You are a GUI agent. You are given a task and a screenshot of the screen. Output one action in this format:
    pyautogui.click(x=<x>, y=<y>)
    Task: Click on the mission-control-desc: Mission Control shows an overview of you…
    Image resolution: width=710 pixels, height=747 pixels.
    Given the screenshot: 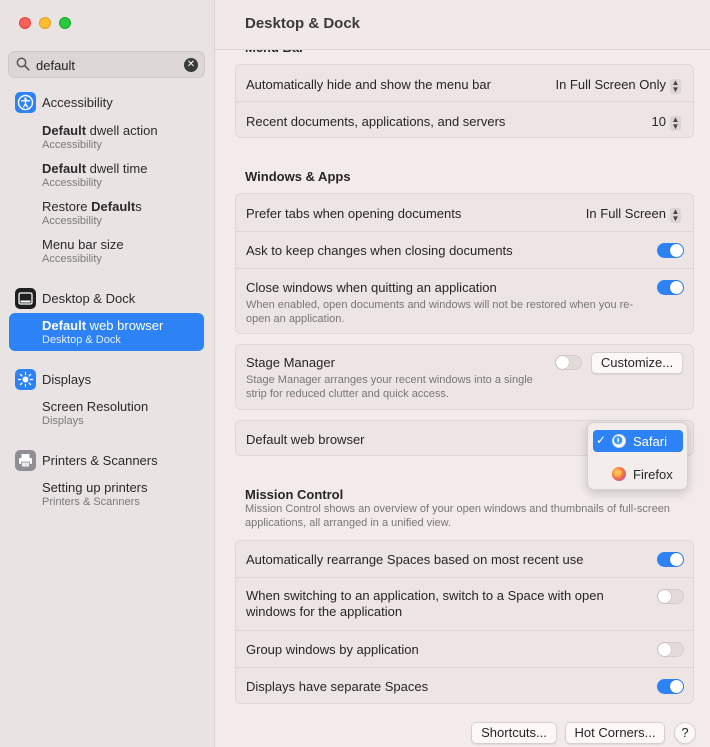 What is the action you would take?
    pyautogui.click(x=457, y=516)
    